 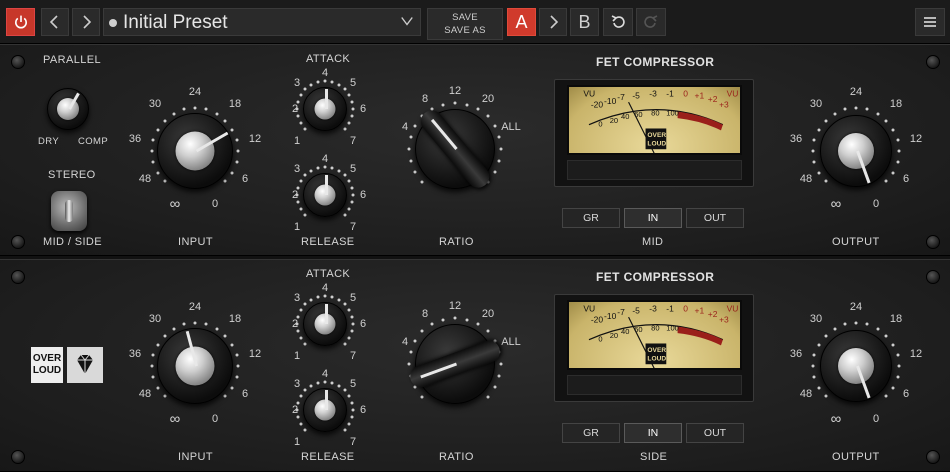 What do you see at coordinates (55, 22) in the screenshot?
I see `previous-preset-button` at bounding box center [55, 22].